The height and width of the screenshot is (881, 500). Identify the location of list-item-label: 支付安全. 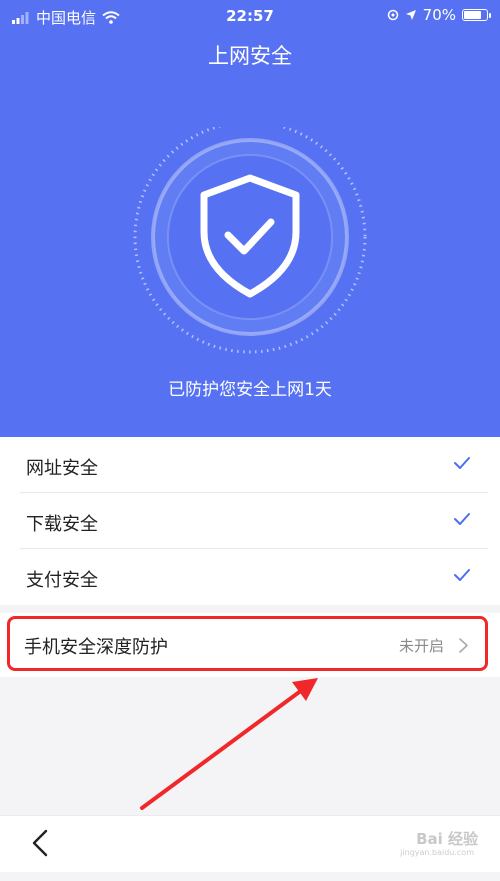
(62, 580).